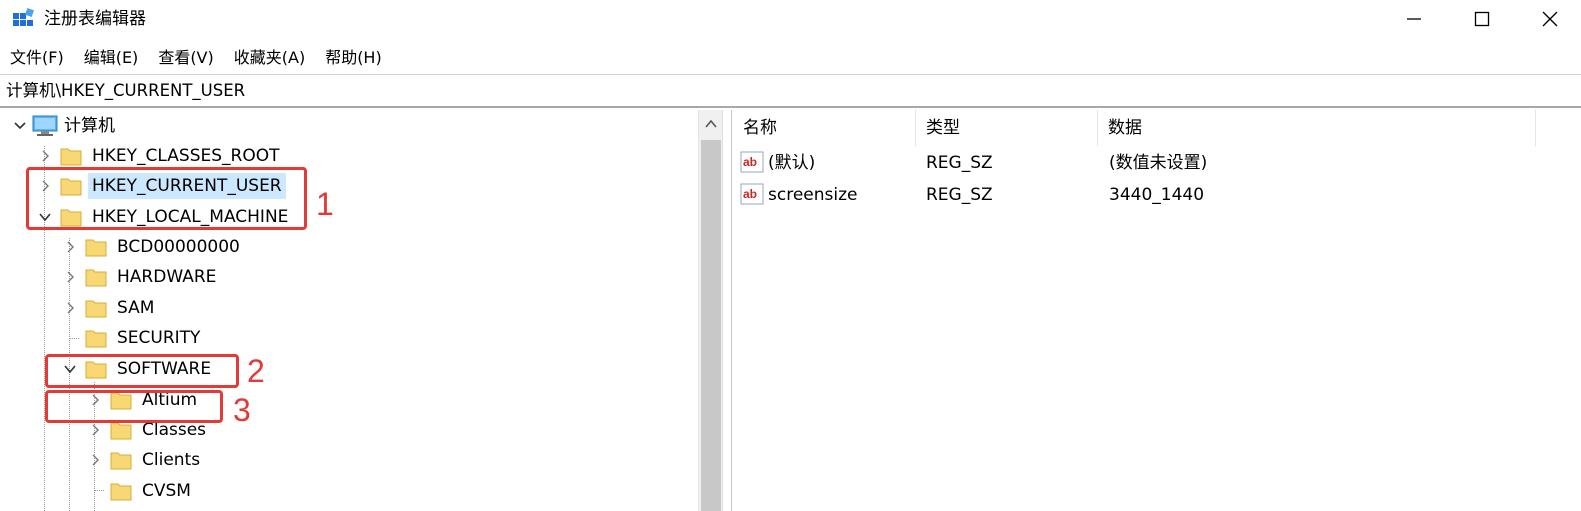 The image size is (1581, 511). I want to click on tree-item: HARDWARE, so click(141, 277).